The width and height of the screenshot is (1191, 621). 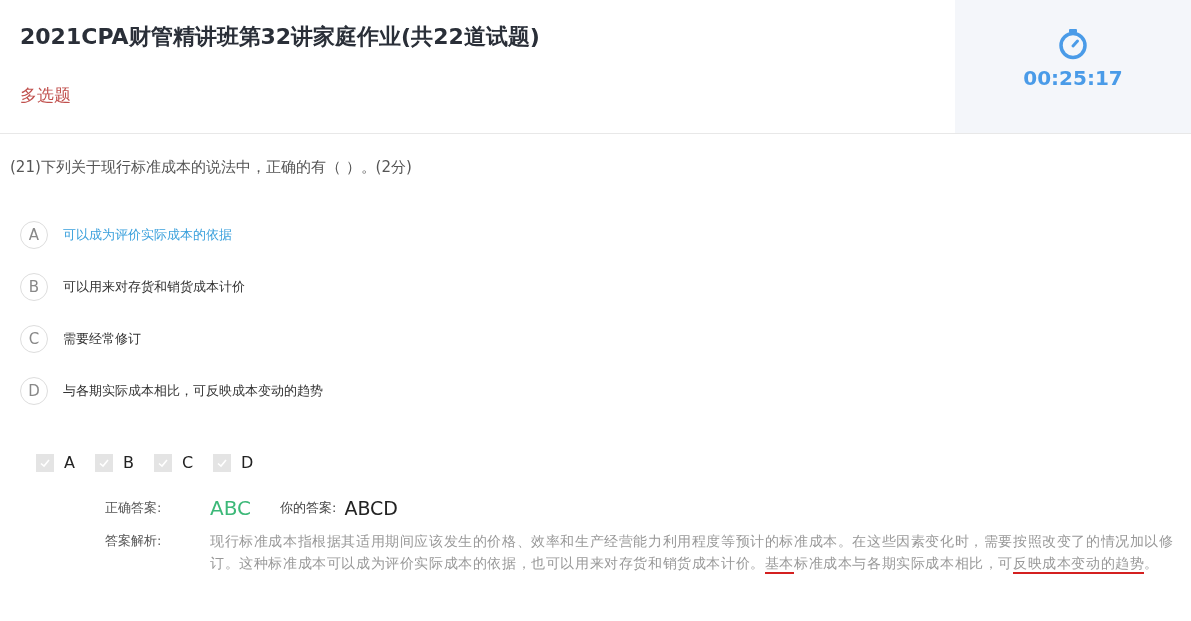 What do you see at coordinates (193, 391) in the screenshot?
I see `option-text: 与各期实际成本相比，可反映成本变动的趋势` at bounding box center [193, 391].